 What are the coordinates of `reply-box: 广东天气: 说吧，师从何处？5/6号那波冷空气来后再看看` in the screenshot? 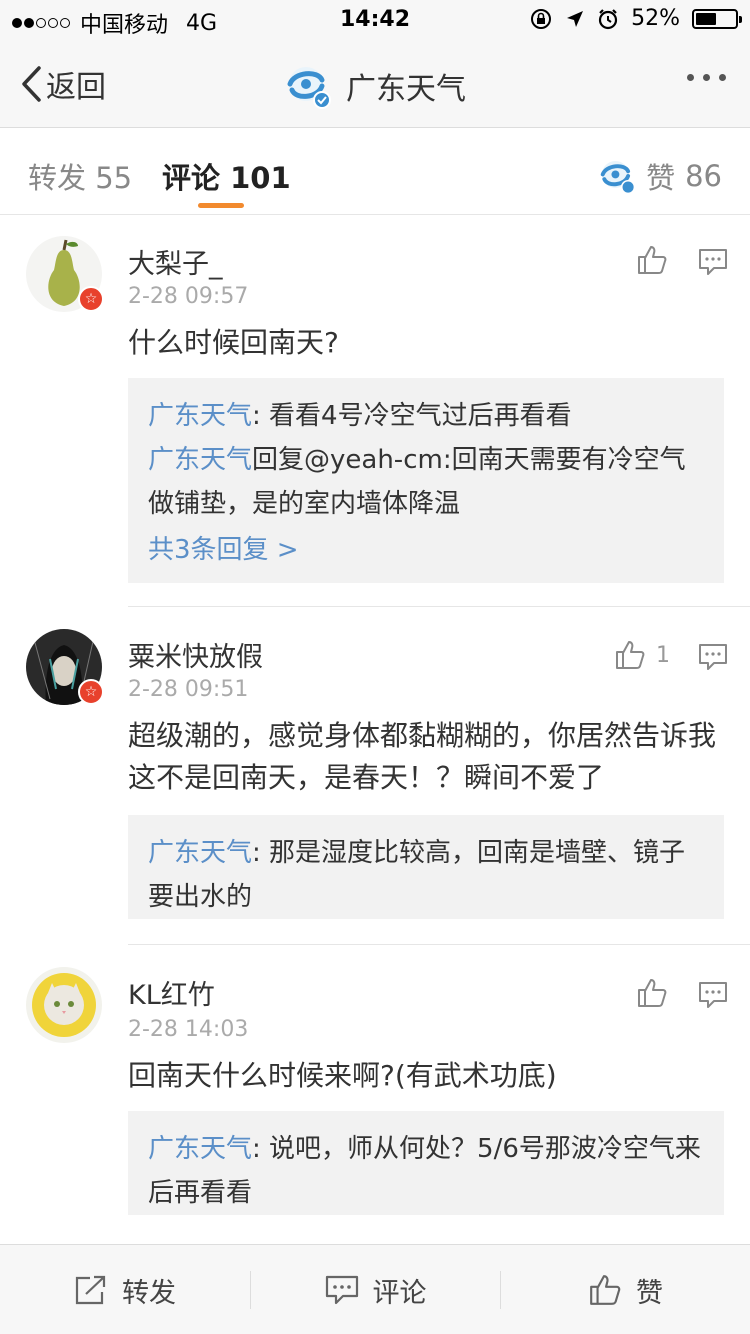 It's located at (426, 1163).